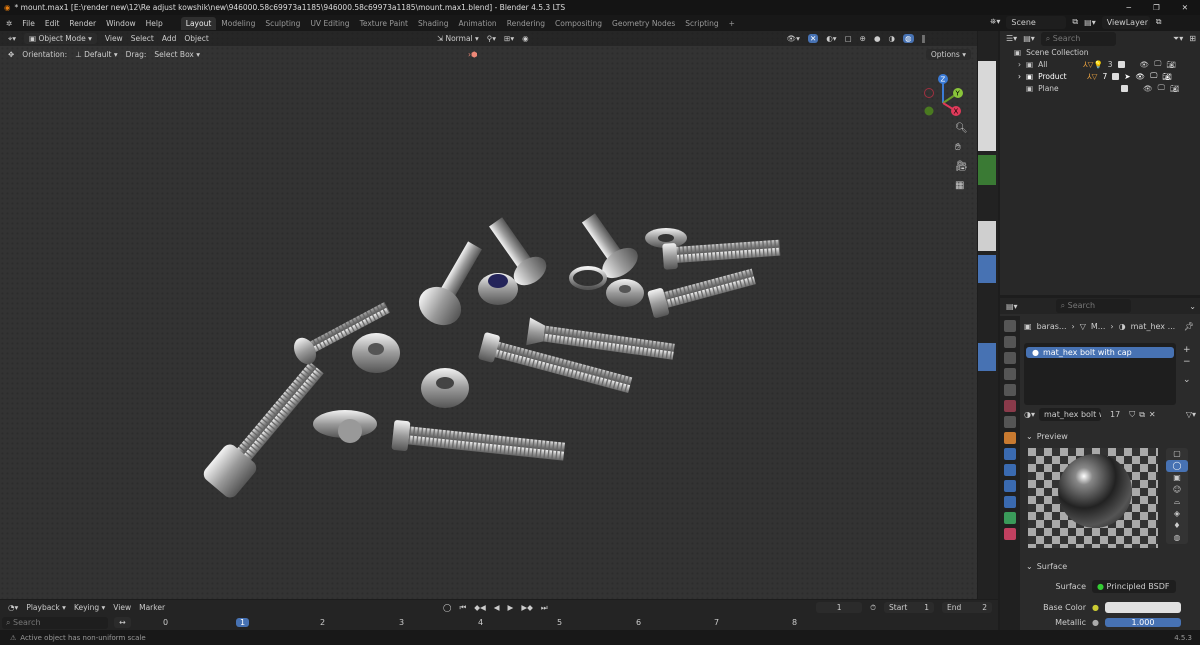 This screenshot has width=1200, height=645. Describe the element at coordinates (967, 607) in the screenshot. I see `end-frame-field: End 2` at that location.